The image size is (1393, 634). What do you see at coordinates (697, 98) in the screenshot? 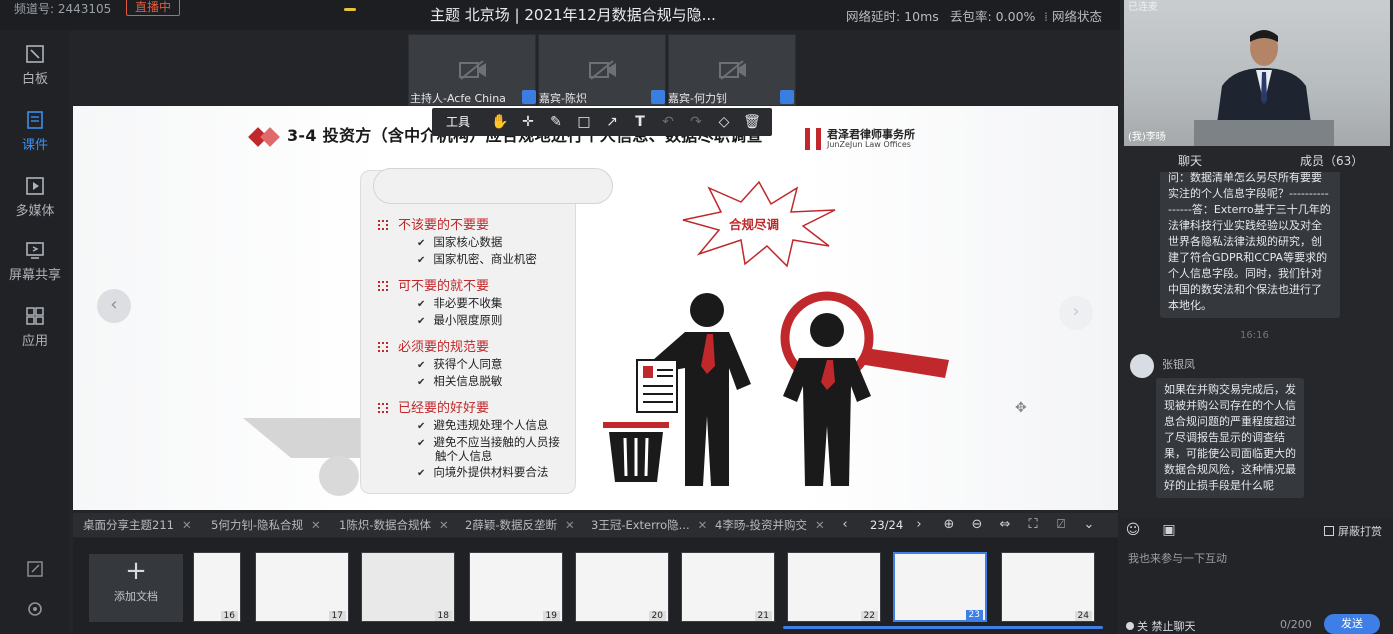
I see `guest-name: 嘉宾-何力钊` at bounding box center [697, 98].